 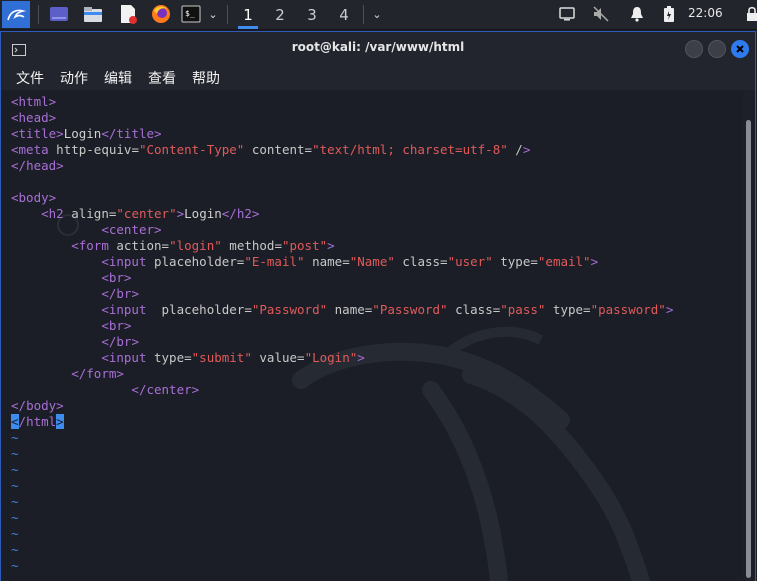 What do you see at coordinates (694, 49) in the screenshot?
I see `minimize-button` at bounding box center [694, 49].